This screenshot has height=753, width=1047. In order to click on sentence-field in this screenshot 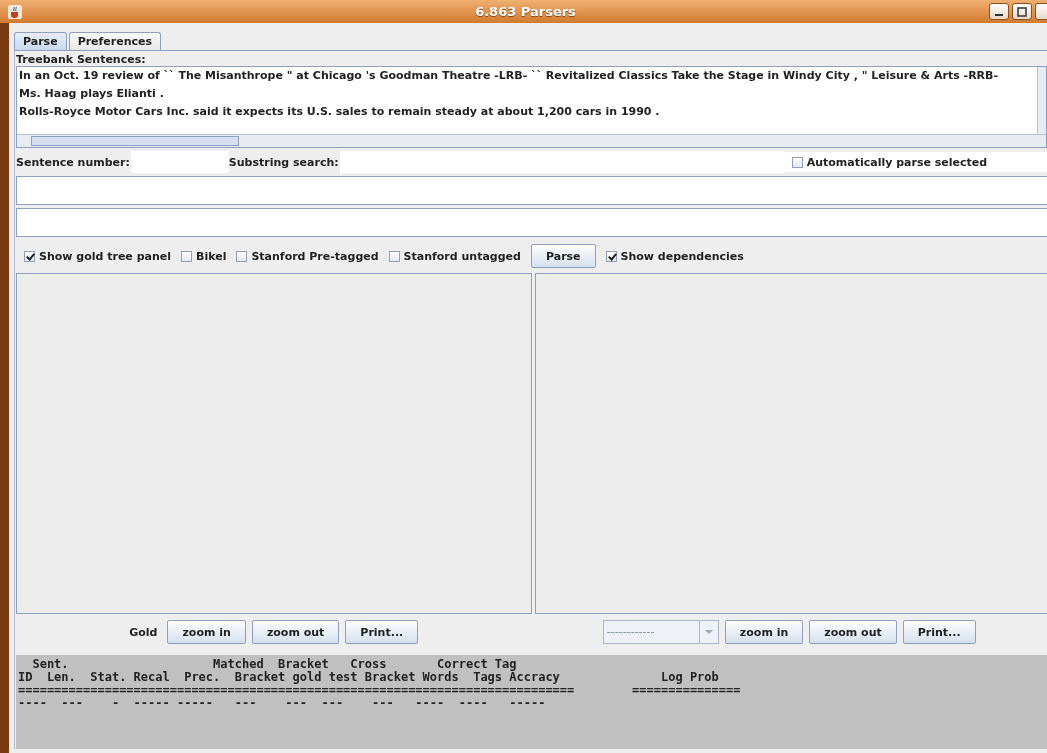, I will do `click(531, 190)`.